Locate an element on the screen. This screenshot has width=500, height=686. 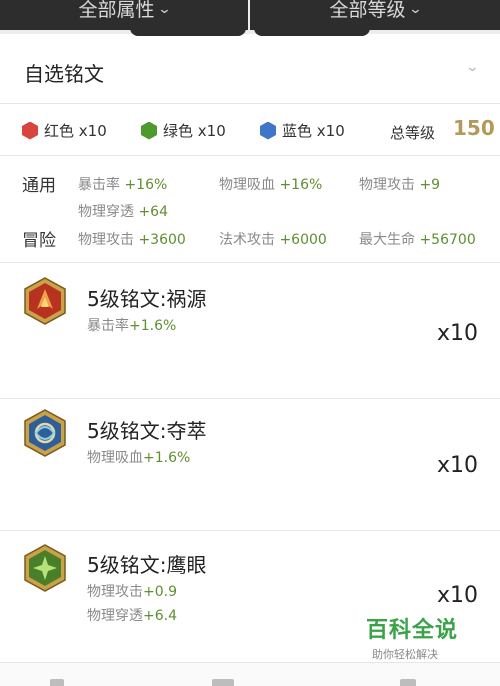
watermark-logo: 百科全说 助你轻松解决 is located at coordinates (416, 637).